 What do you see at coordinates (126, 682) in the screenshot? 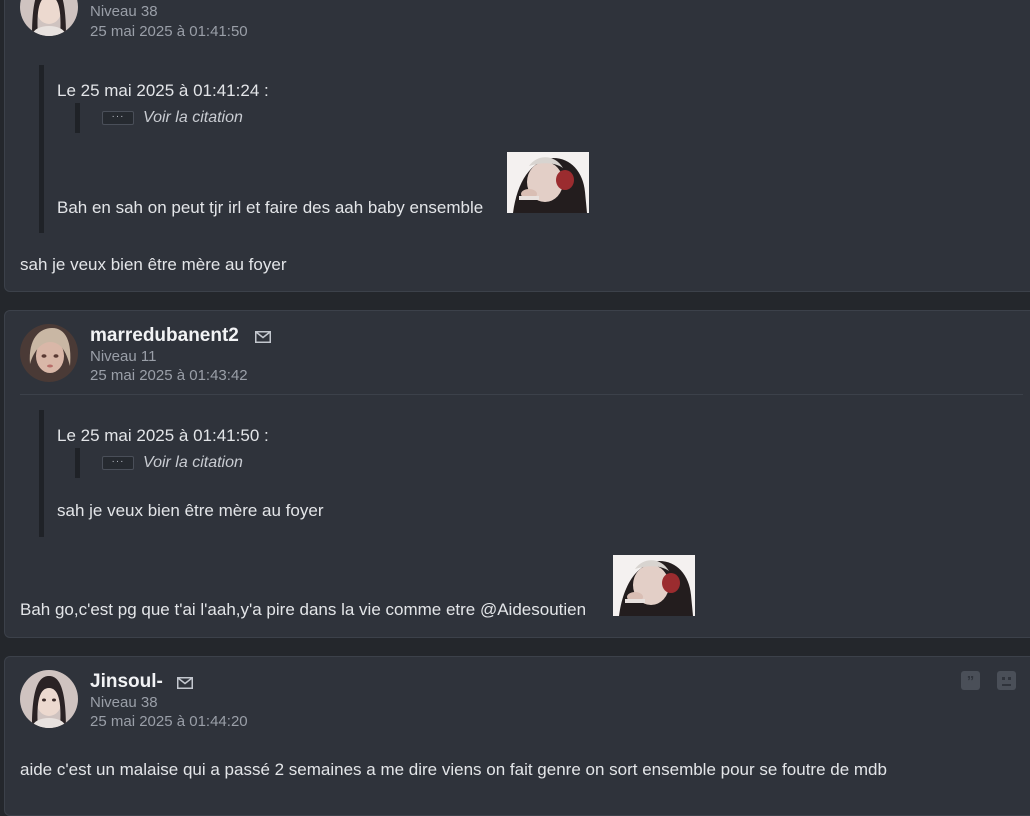
I see `username: Jinsoul-` at bounding box center [126, 682].